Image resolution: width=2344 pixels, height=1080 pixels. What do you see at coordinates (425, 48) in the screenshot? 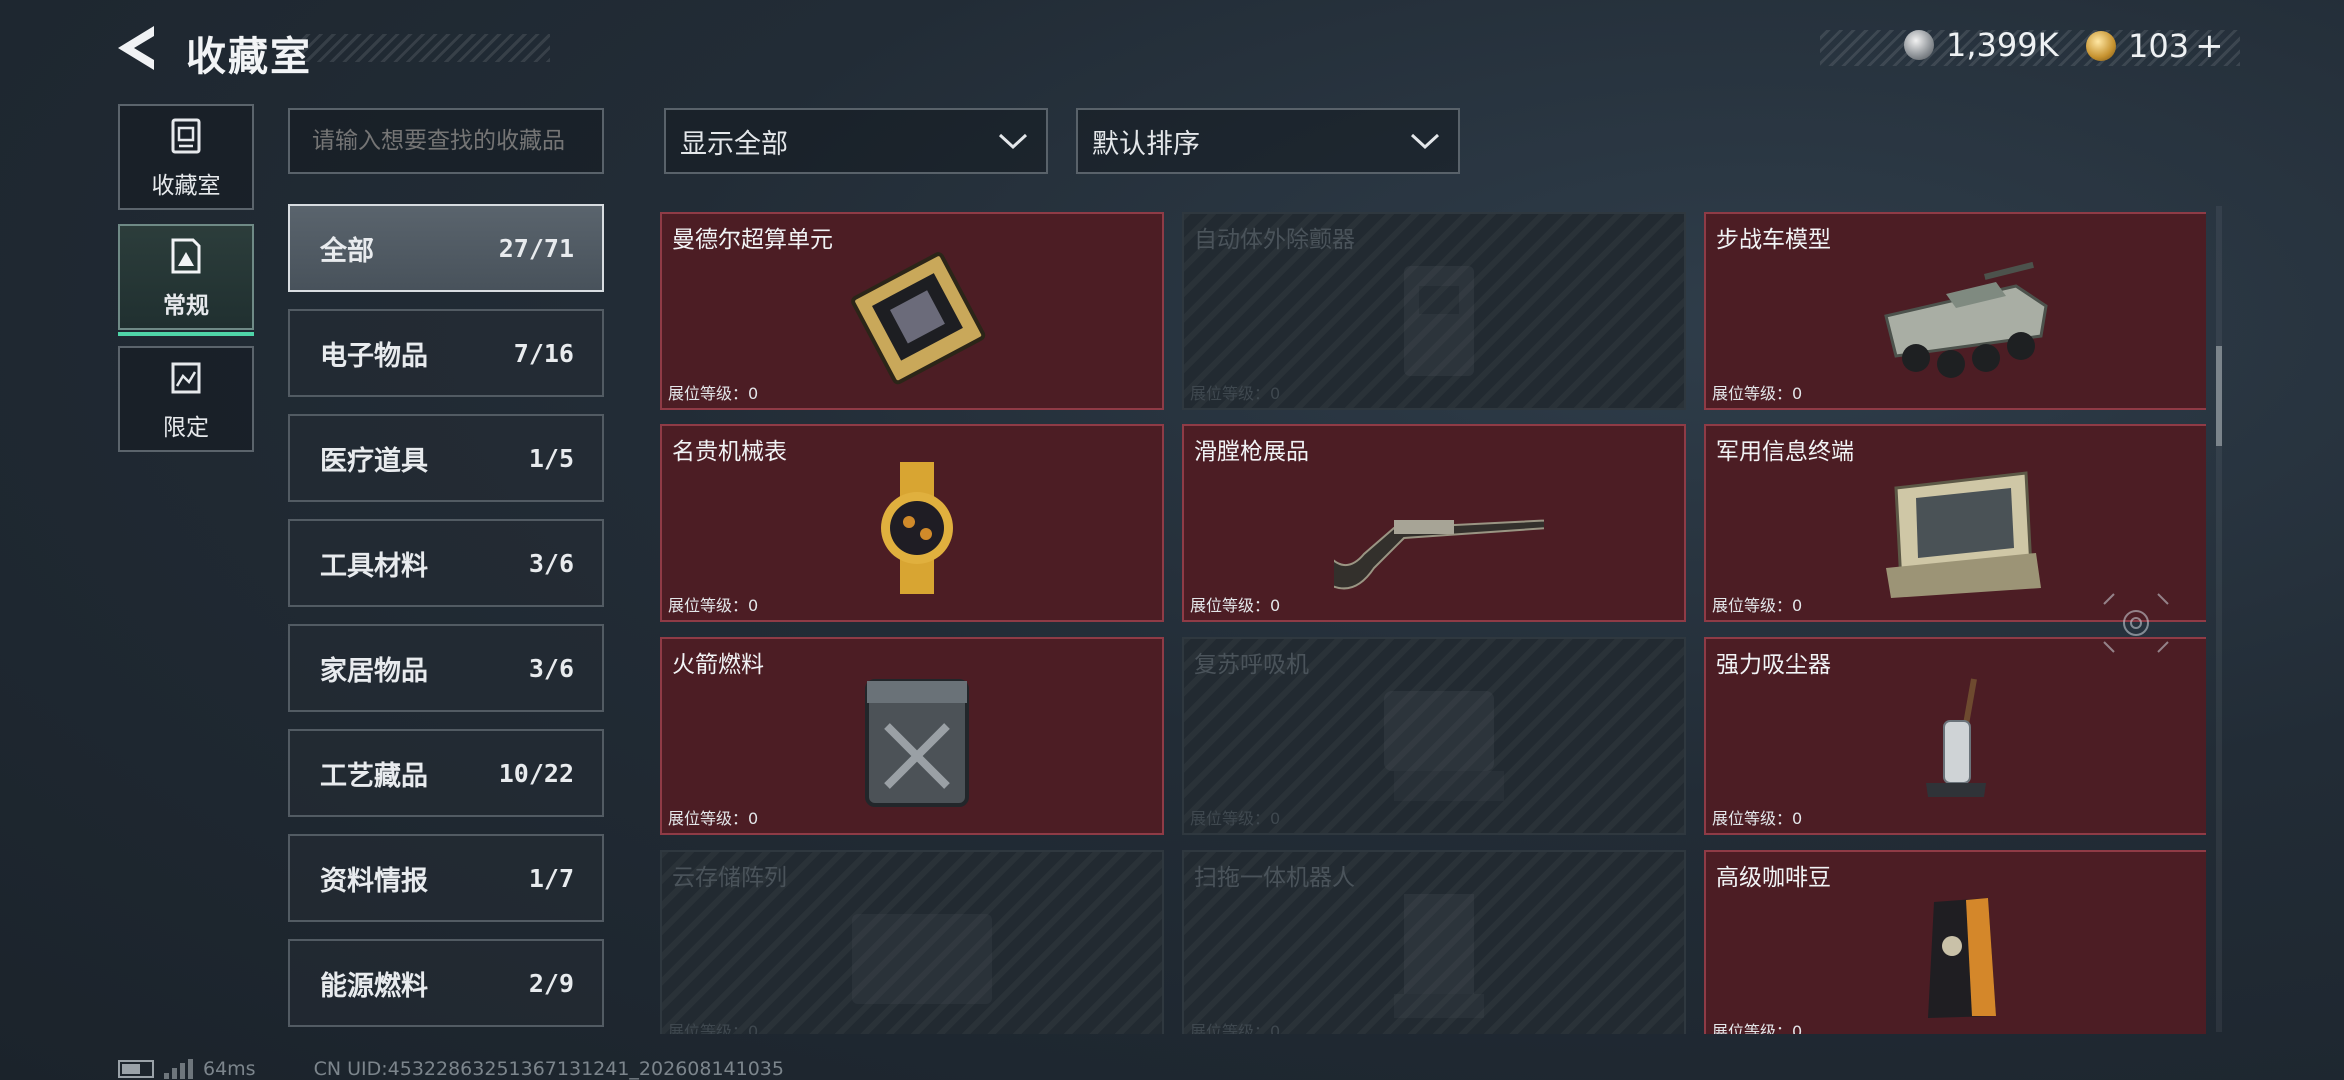
I see `title-decoration` at bounding box center [425, 48].